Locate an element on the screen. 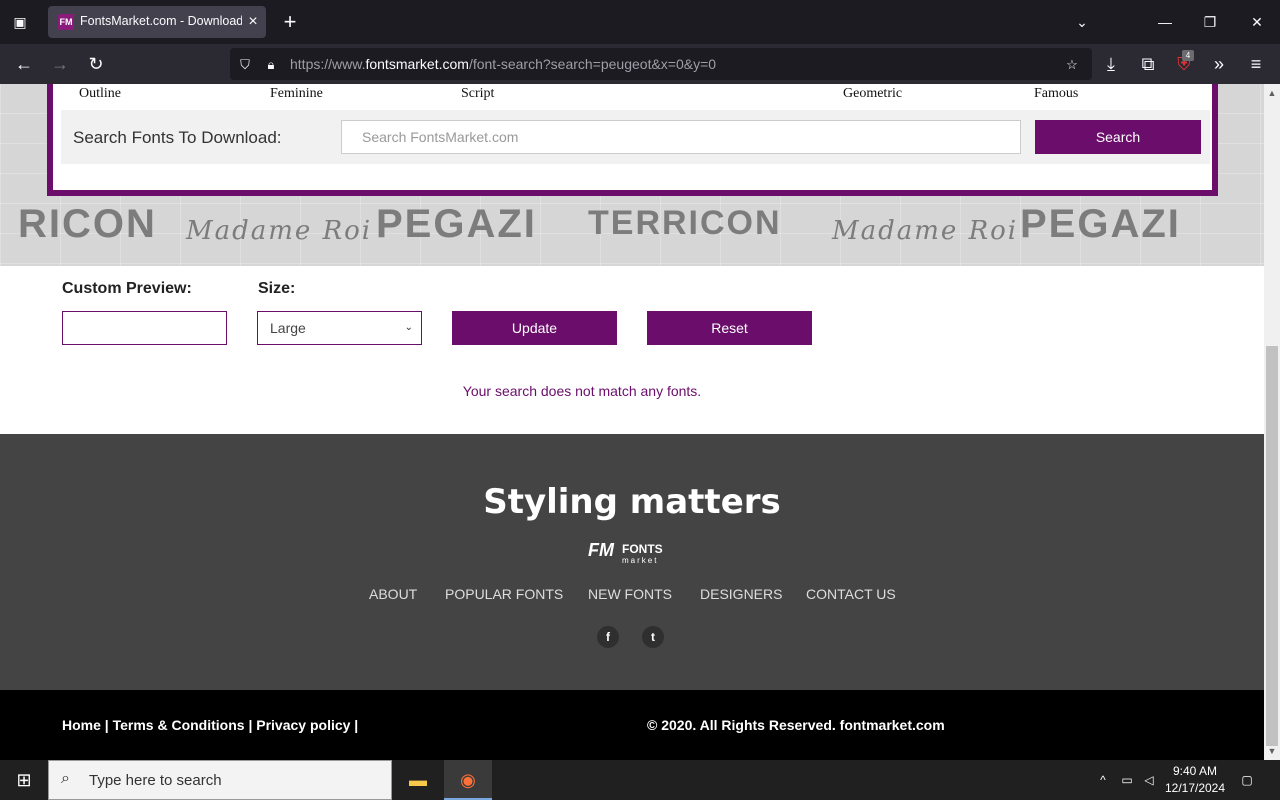 The width and height of the screenshot is (1280, 800). twitter-icon: t is located at coordinates (653, 637).